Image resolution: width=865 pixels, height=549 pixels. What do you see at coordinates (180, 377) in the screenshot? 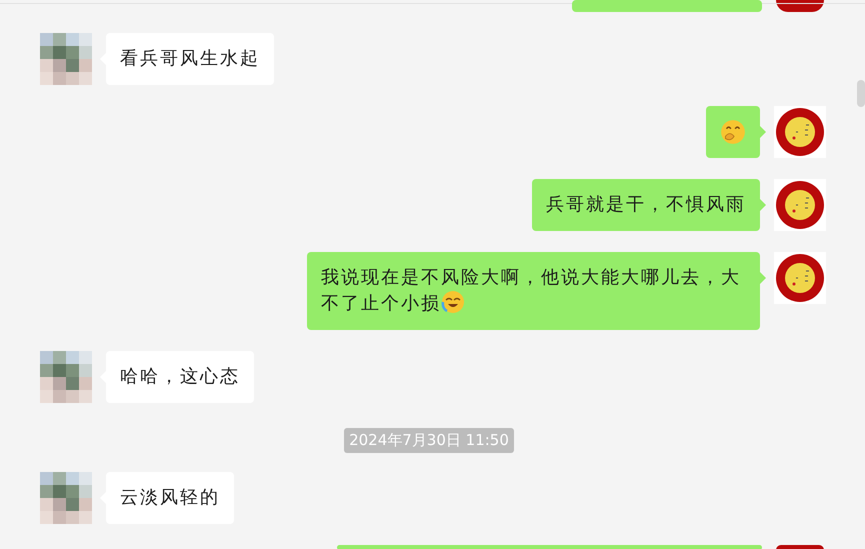
I see `message-text: 哈哈，这心态` at bounding box center [180, 377].